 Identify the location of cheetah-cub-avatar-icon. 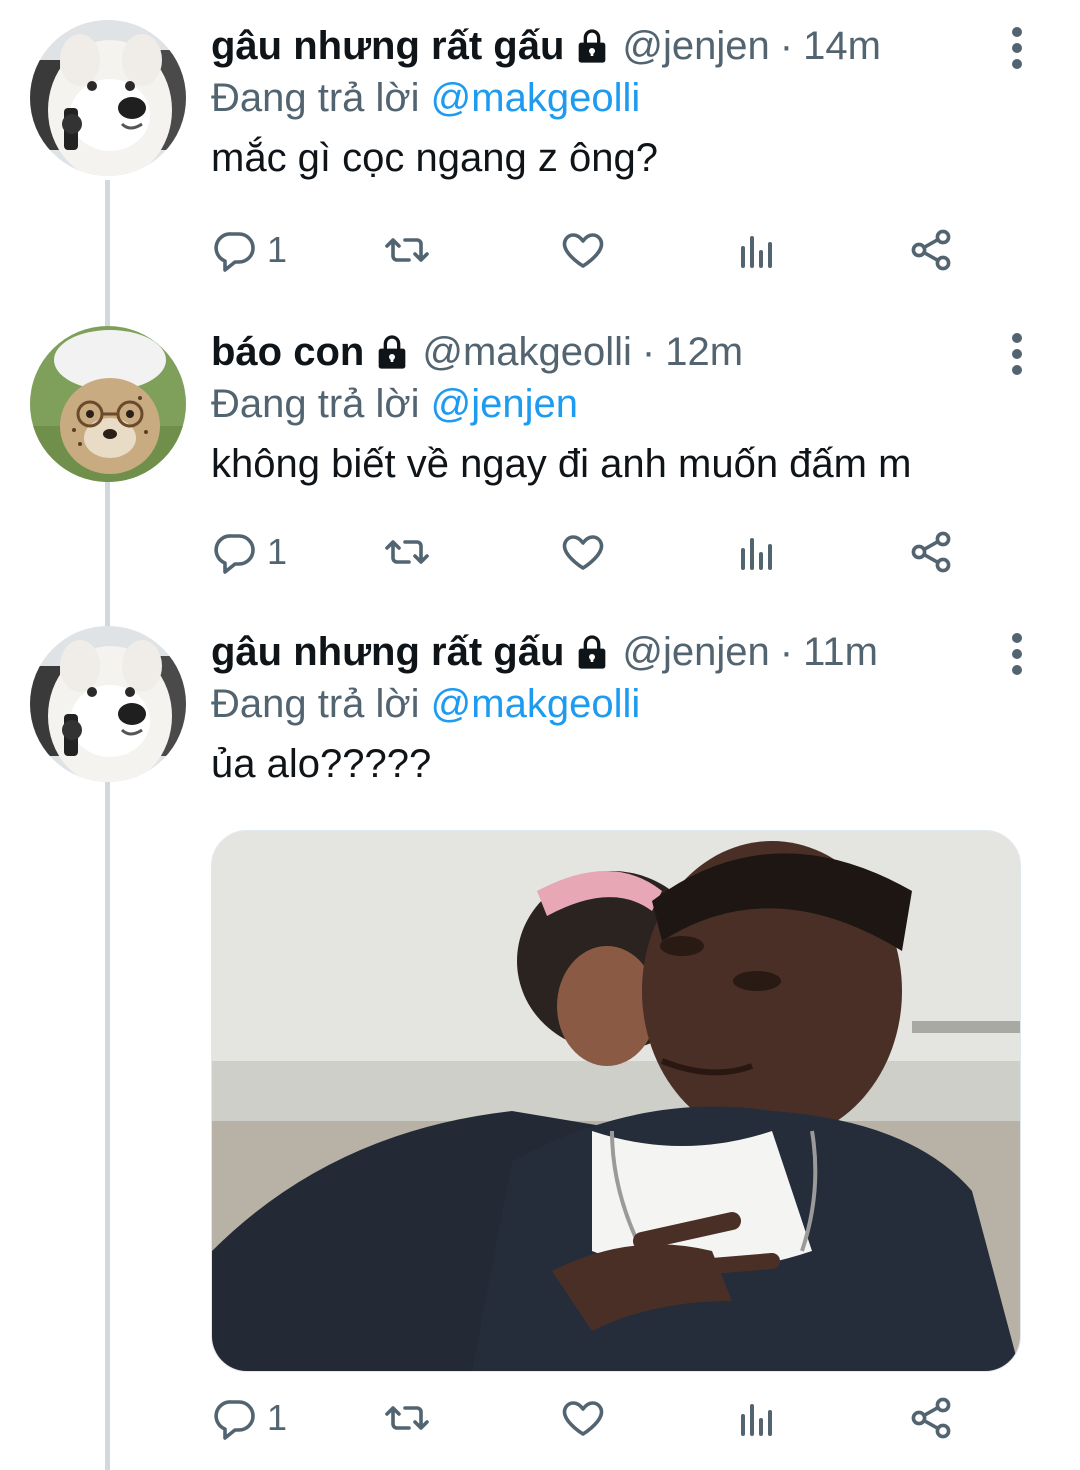
(108, 404).